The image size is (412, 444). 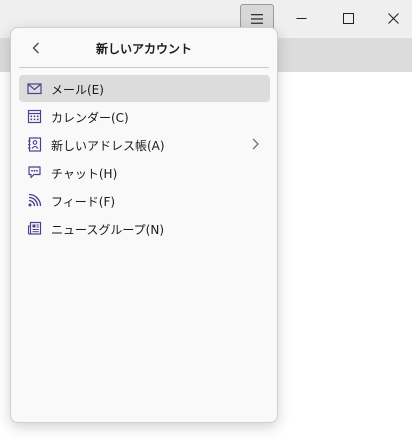 I want to click on newsgroup-icon, so click(x=34, y=228).